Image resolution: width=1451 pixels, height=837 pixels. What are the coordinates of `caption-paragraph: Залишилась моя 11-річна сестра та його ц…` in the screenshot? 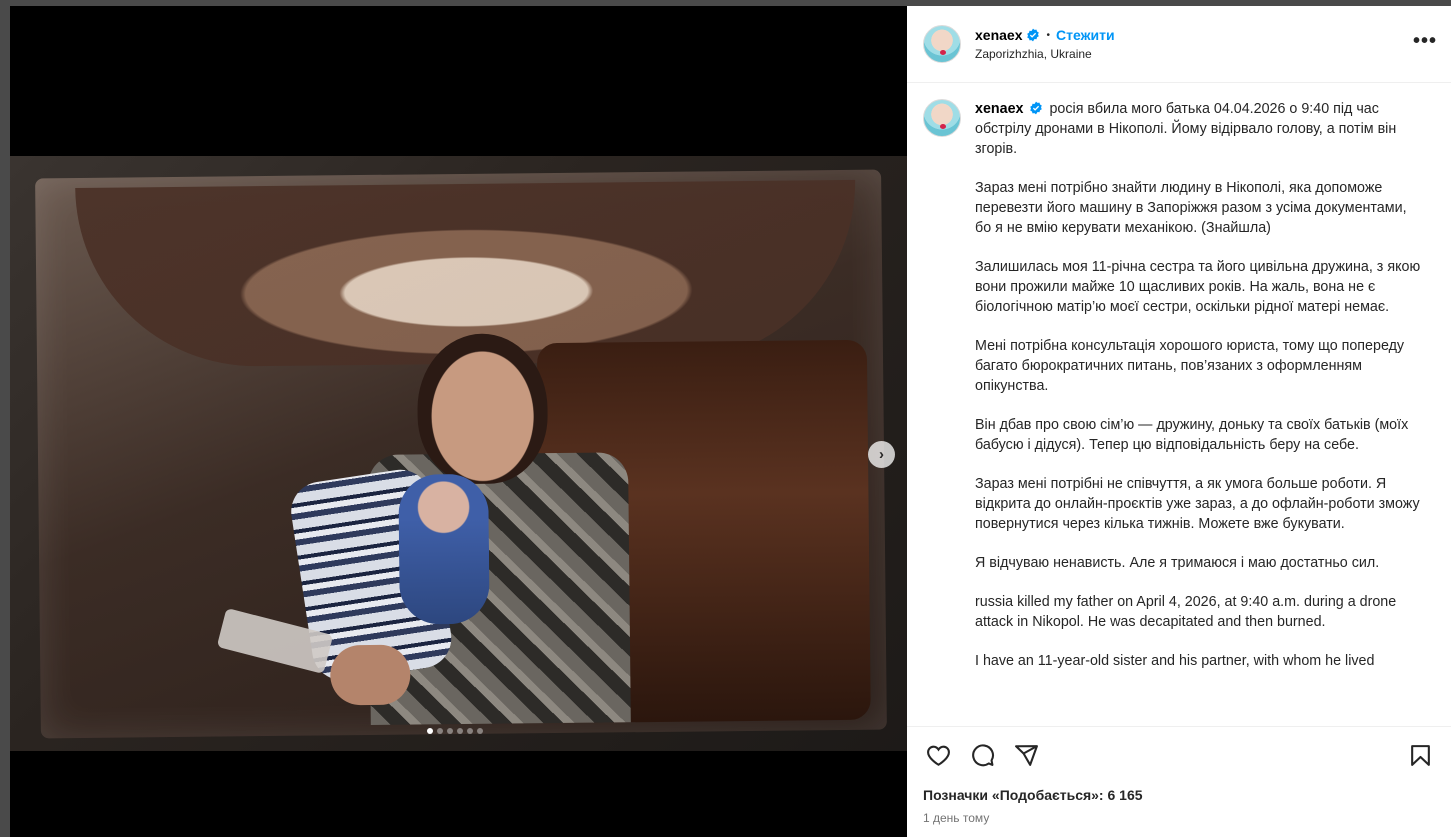 It's located at (1198, 287).